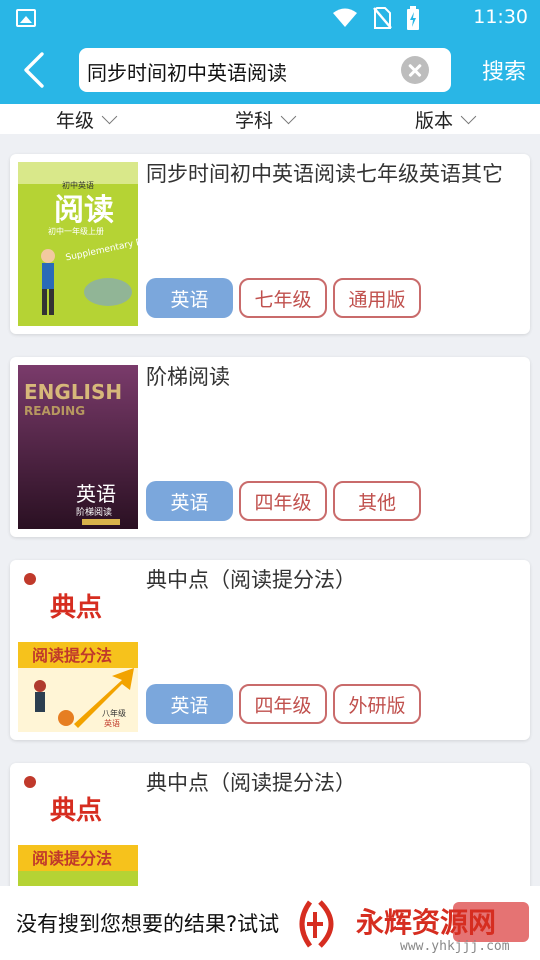  Describe the element at coordinates (413, 18) in the screenshot. I see `battery-charging-icon` at that location.